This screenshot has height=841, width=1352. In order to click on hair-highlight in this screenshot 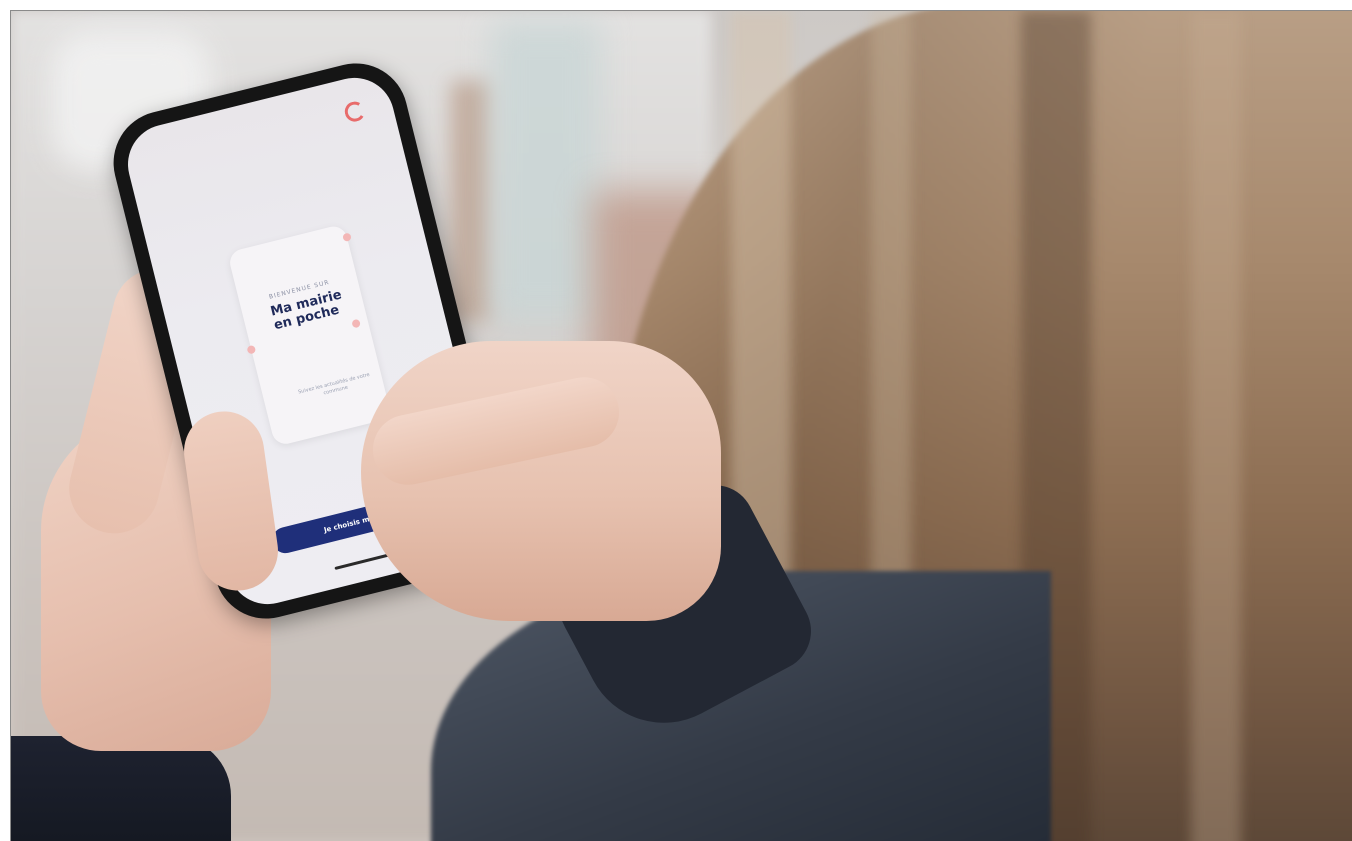, I will do `click(1216, 426)`.